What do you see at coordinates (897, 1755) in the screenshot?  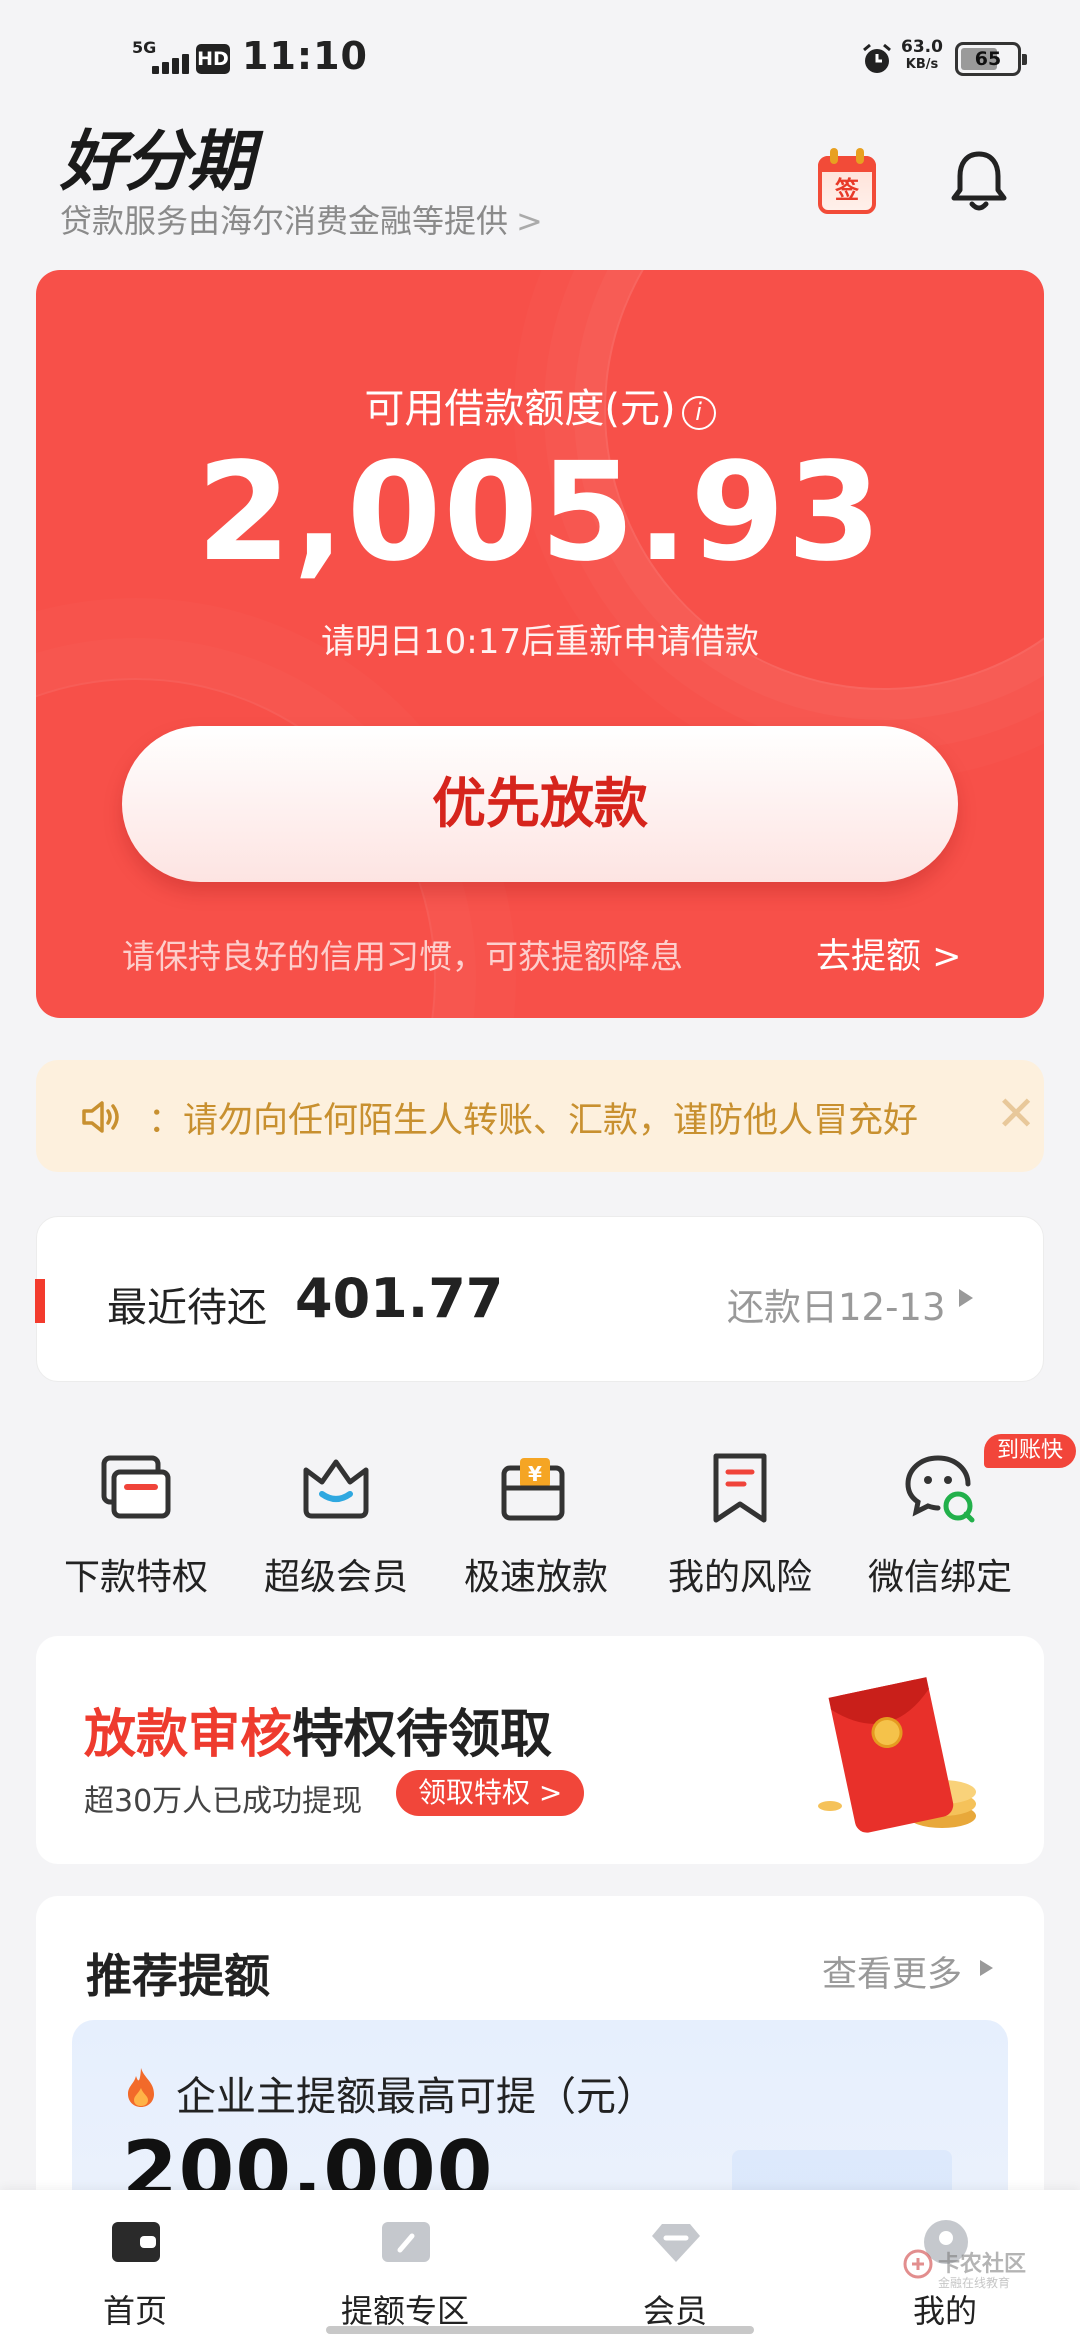 I see `red-envelope-icon` at bounding box center [897, 1755].